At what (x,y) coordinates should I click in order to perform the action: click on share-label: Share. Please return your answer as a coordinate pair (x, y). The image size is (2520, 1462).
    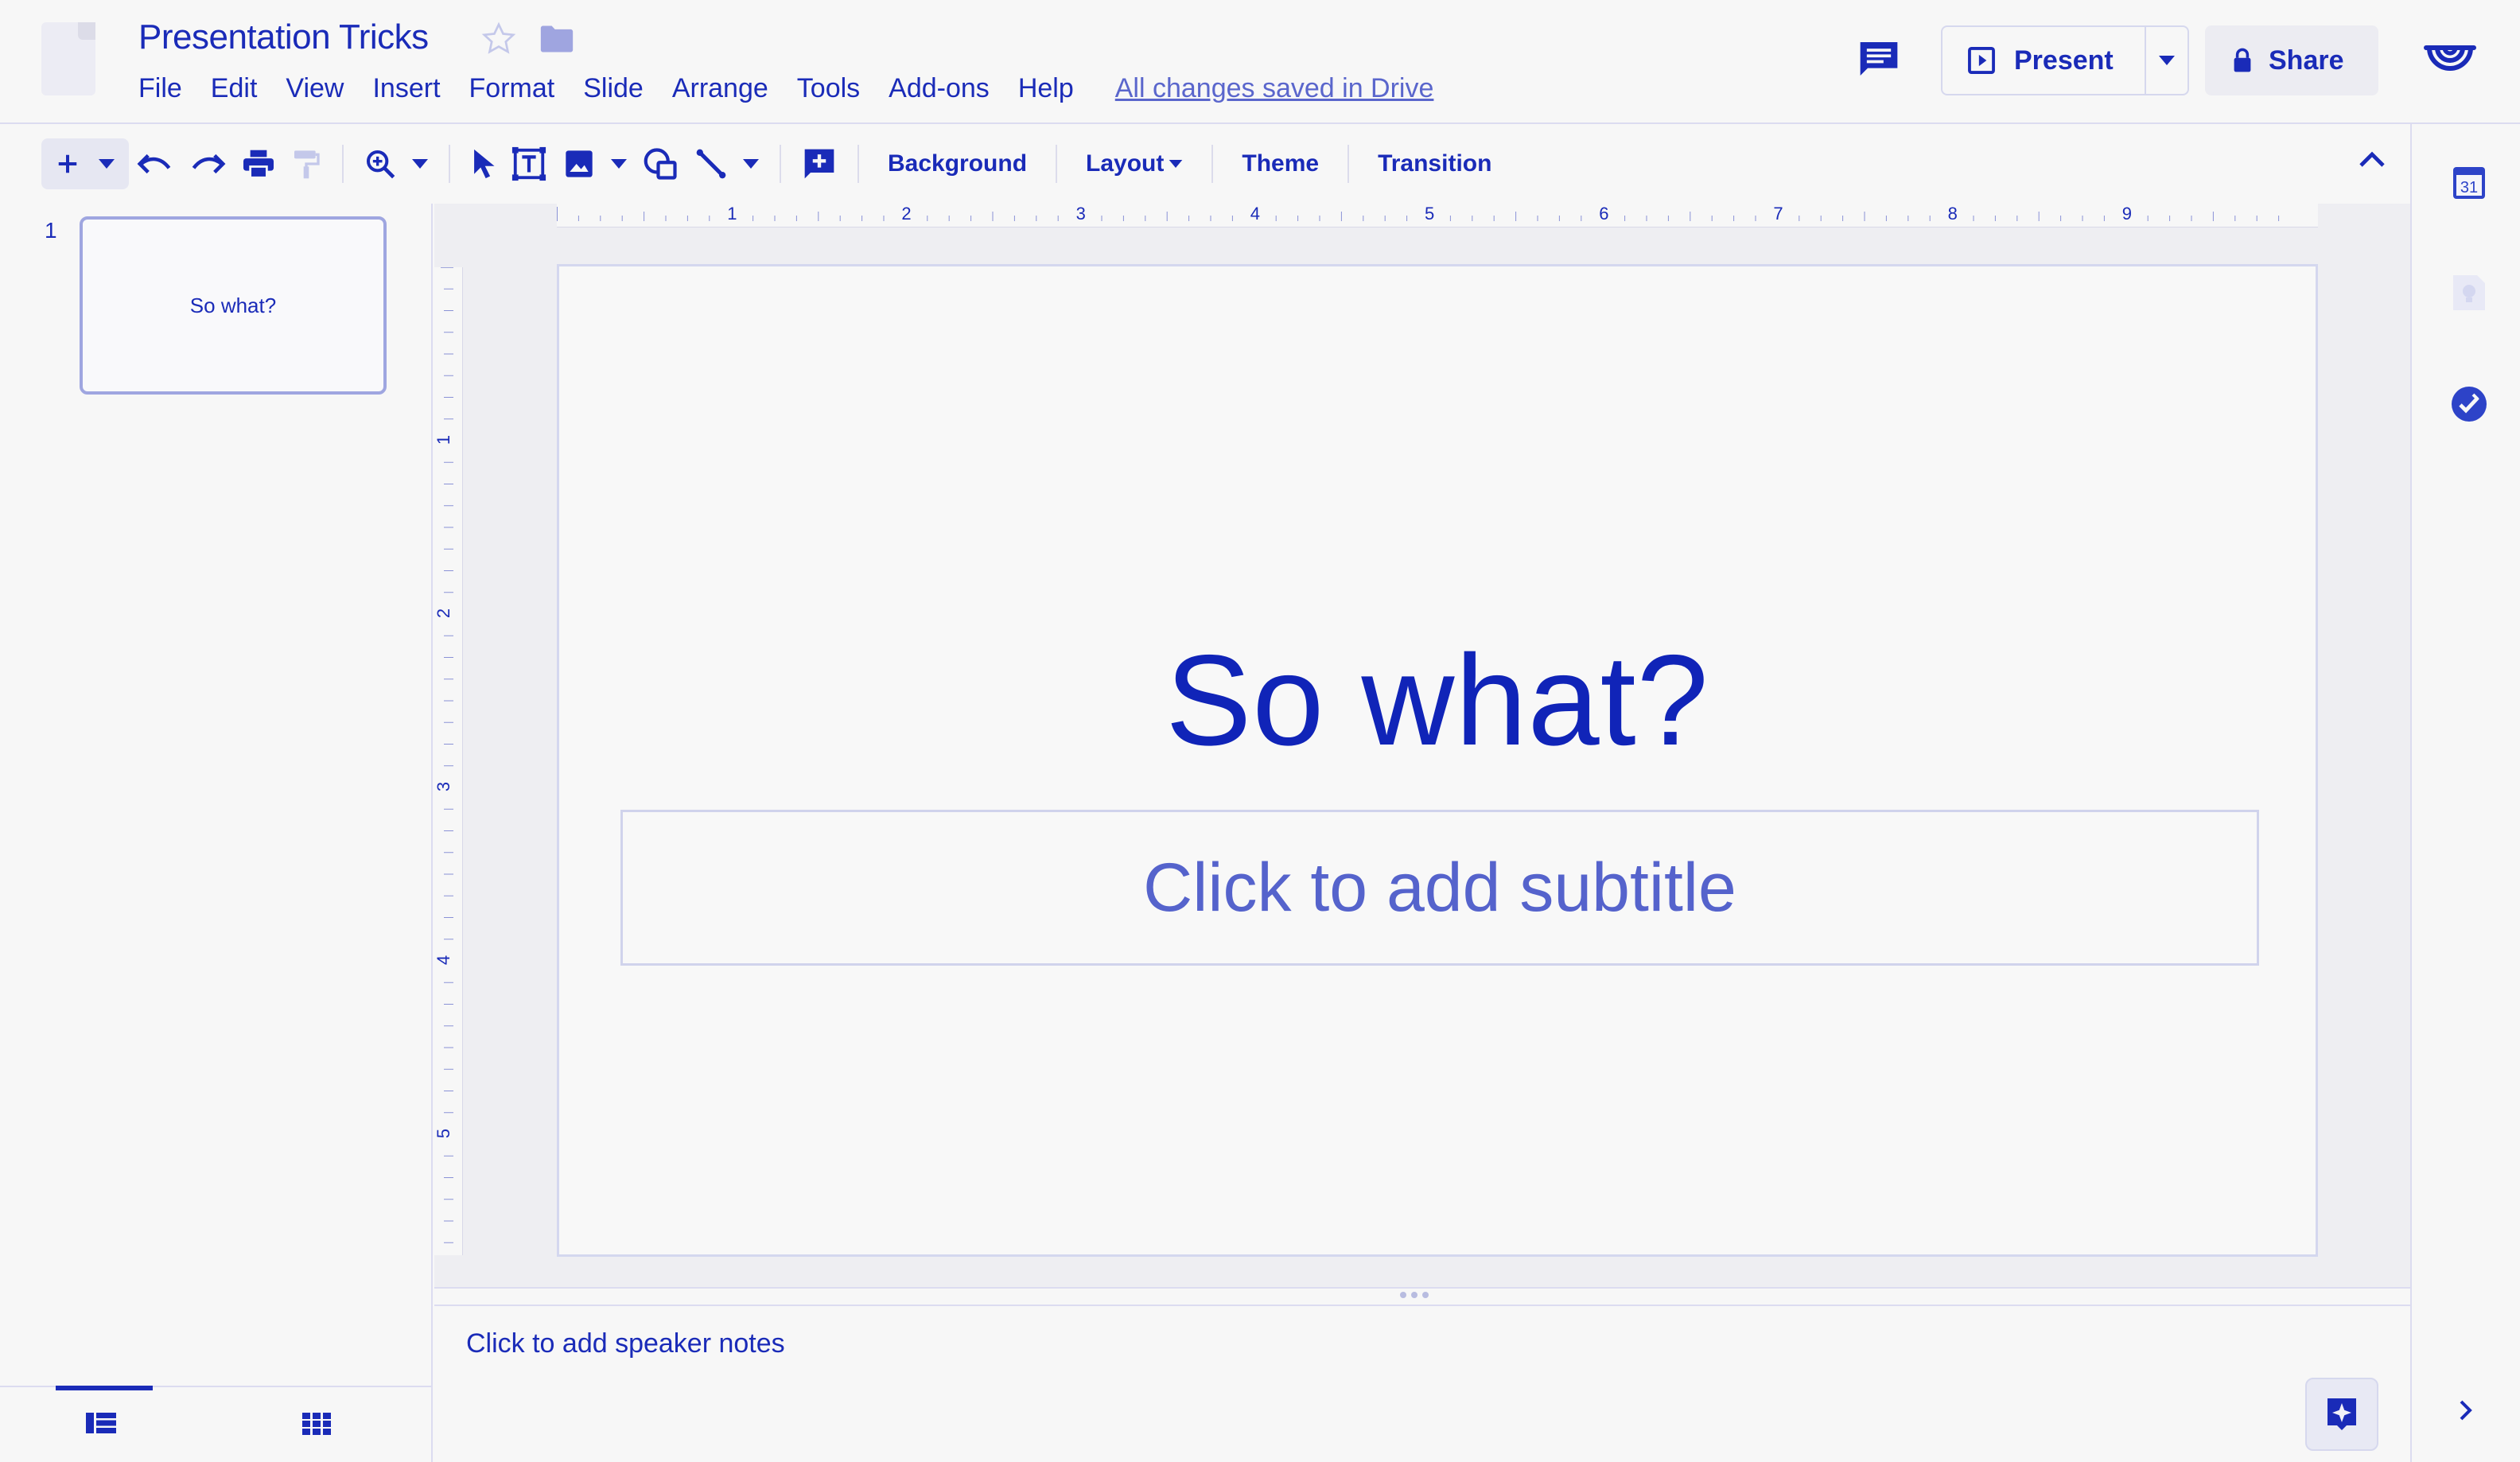
    Looking at the image, I should click on (2306, 60).